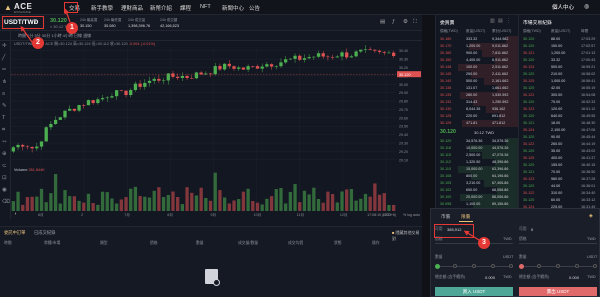 This screenshot has height=297, width=600. I want to click on book-precision-icon: ⋮, so click(508, 21).